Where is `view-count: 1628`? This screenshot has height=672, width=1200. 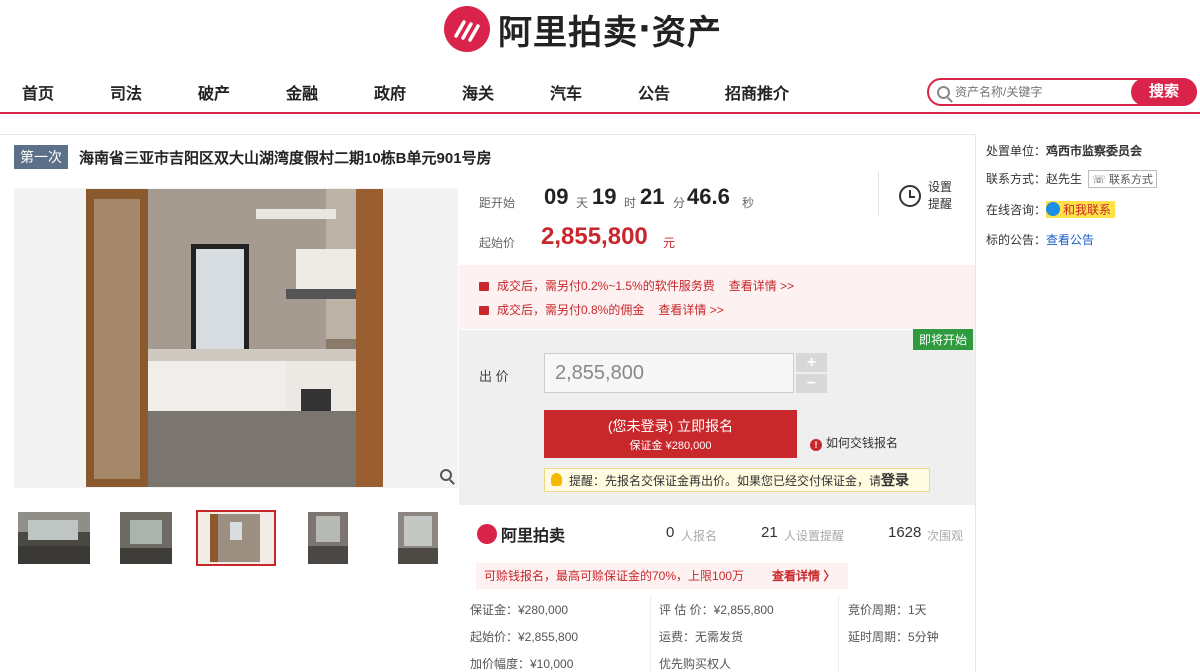
view-count: 1628 is located at coordinates (905, 532).